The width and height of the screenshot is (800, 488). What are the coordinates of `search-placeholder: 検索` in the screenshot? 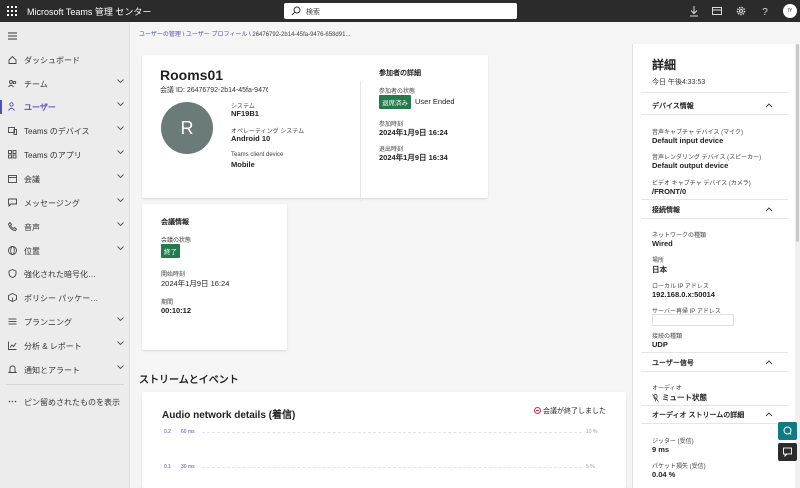 It's located at (313, 12).